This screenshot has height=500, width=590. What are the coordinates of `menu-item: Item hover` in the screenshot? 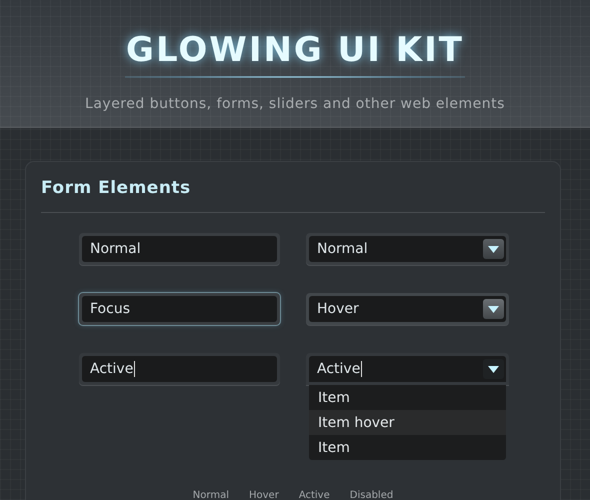 It's located at (407, 422).